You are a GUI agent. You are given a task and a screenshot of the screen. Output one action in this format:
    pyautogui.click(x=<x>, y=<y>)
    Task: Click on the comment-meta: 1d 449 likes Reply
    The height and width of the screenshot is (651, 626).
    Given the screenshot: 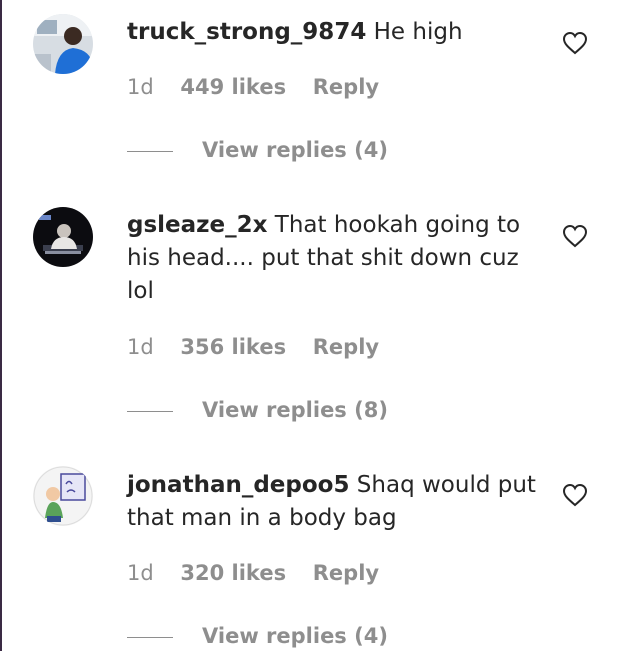 What is the action you would take?
    pyautogui.click(x=263, y=87)
    